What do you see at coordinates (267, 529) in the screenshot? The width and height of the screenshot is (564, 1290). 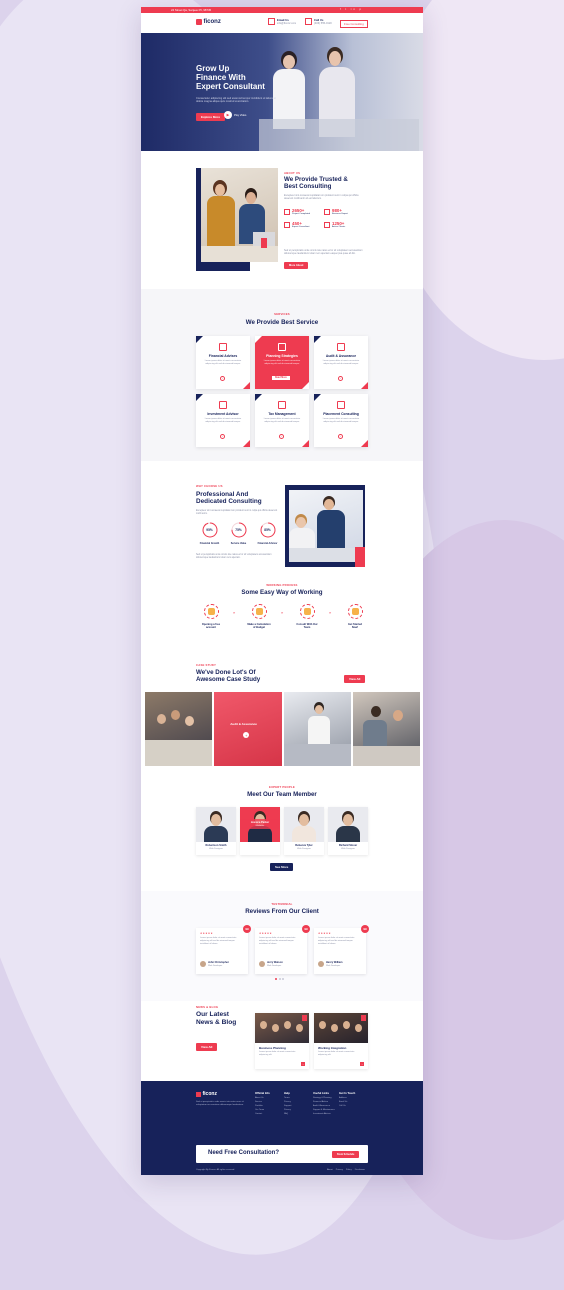 I see `progress-value: 85%` at bounding box center [267, 529].